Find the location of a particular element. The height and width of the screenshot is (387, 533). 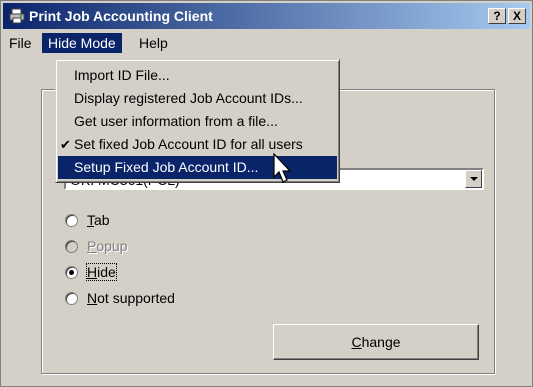

radio-hide-label: Hide is located at coordinates (101, 272).